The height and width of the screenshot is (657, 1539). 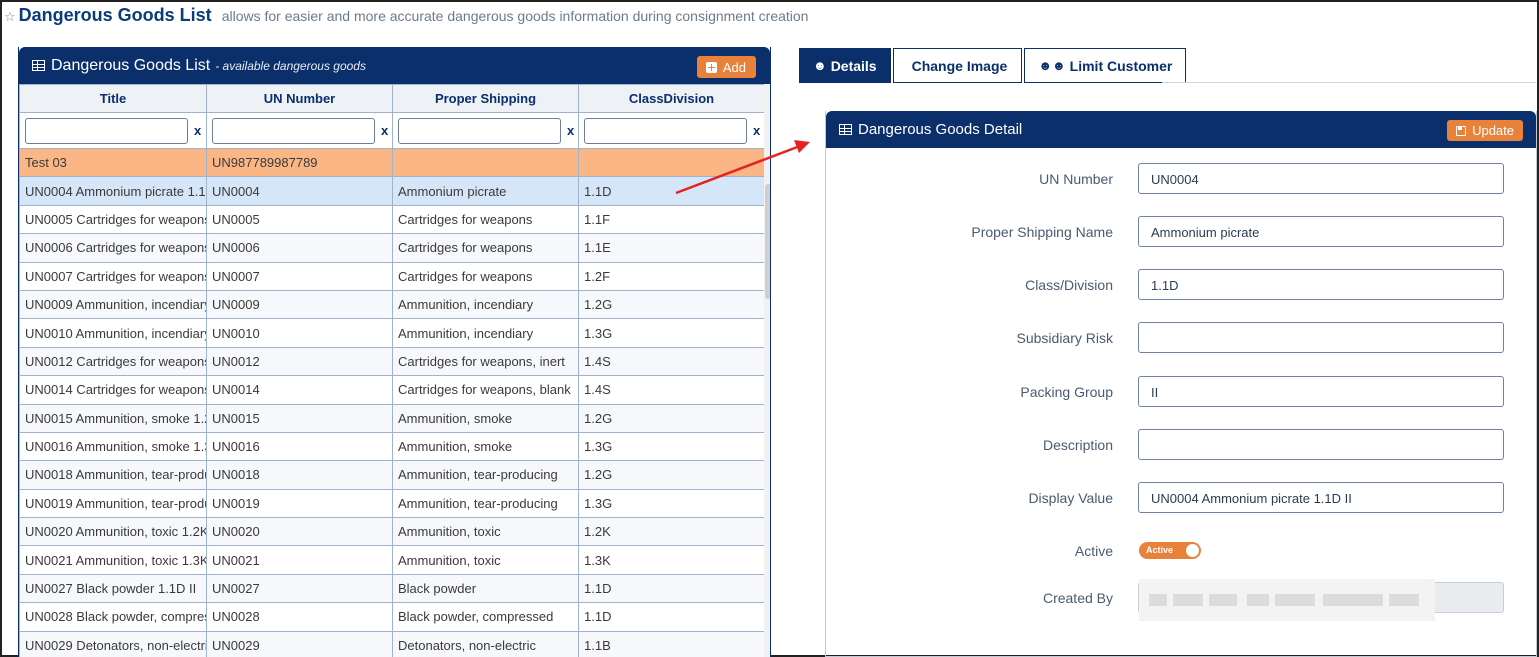 What do you see at coordinates (115, 15) in the screenshot?
I see `page-title: Dangerous Goods List` at bounding box center [115, 15].